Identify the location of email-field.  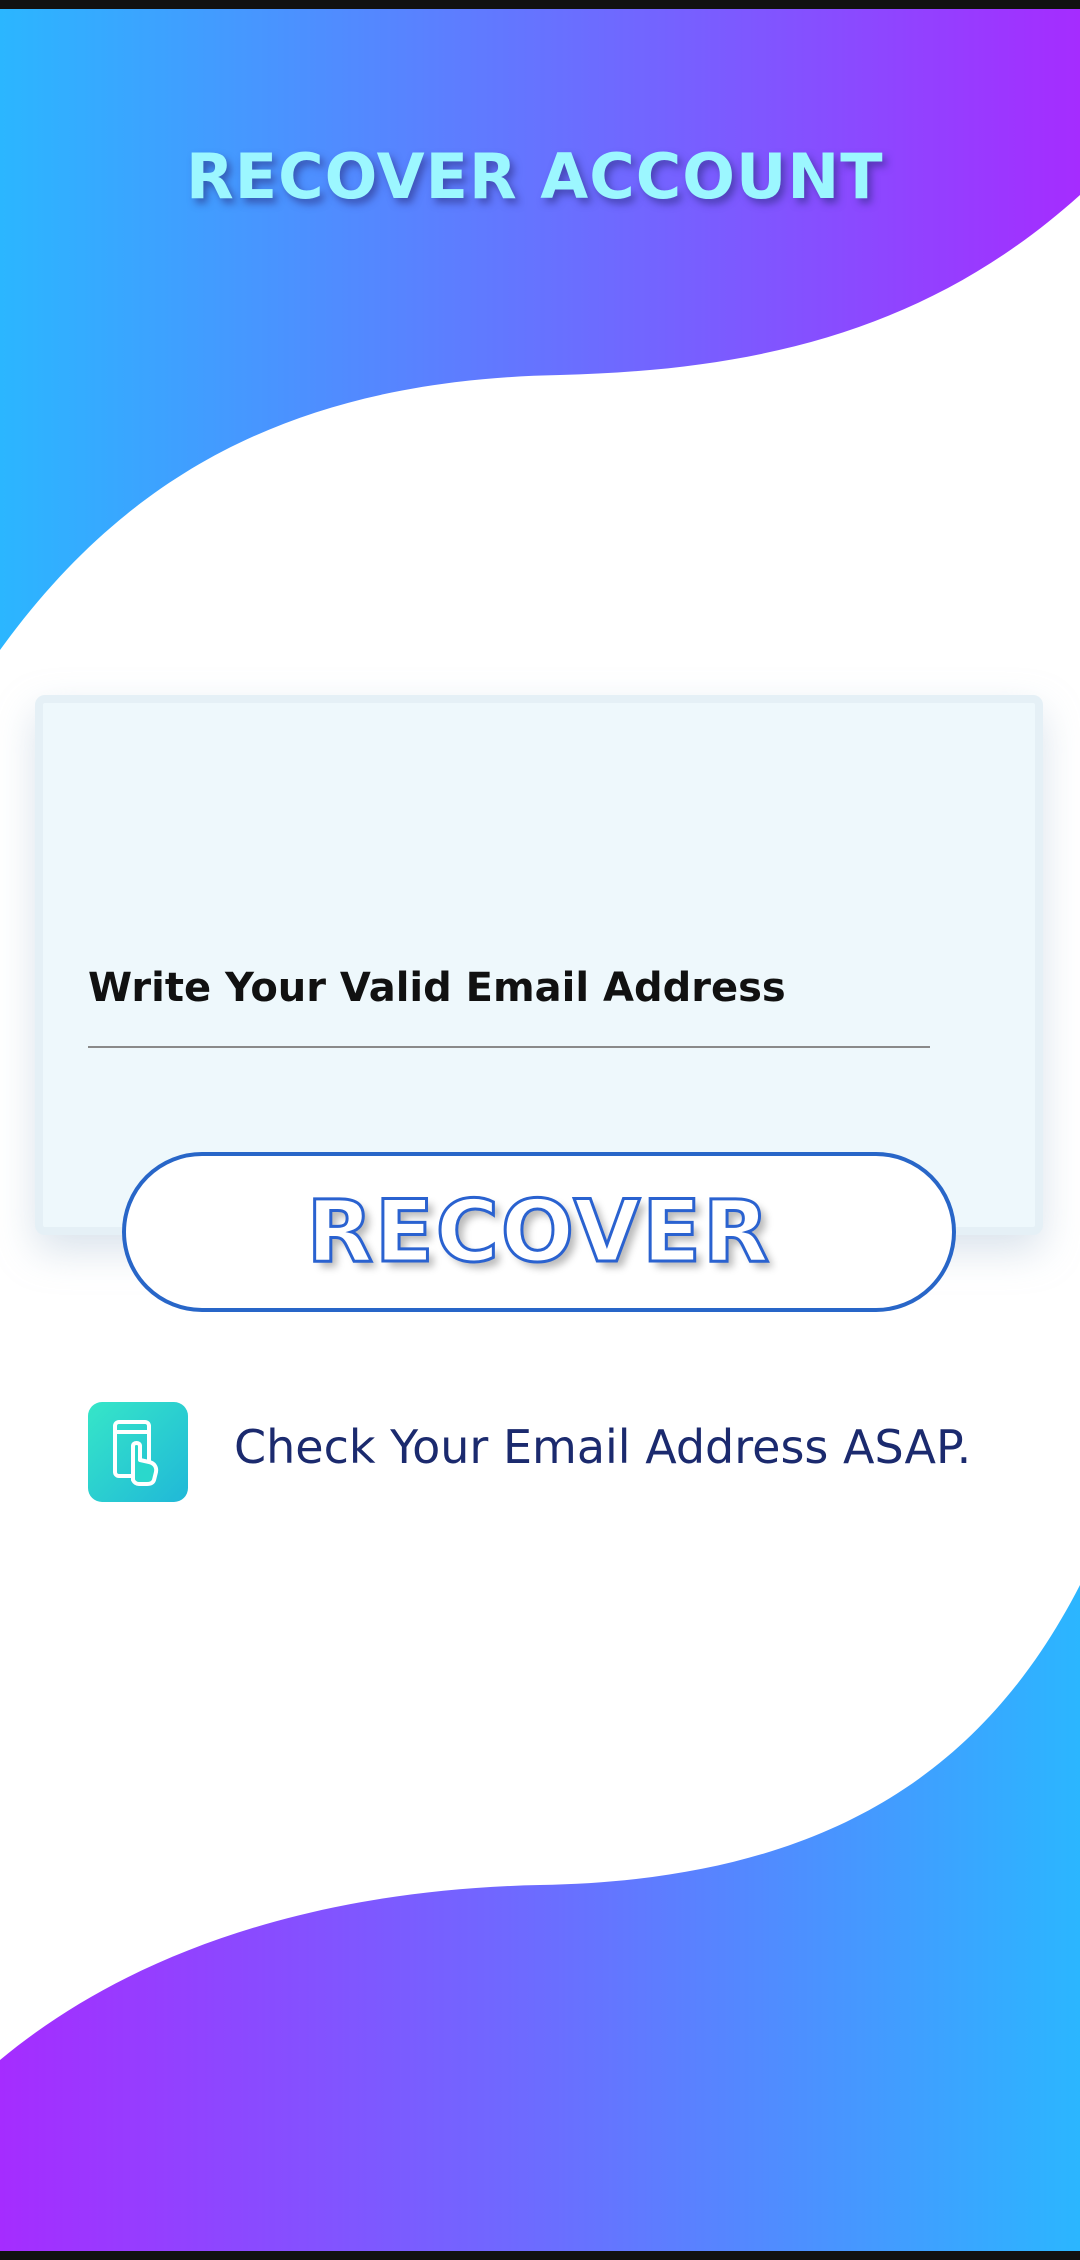
(509, 989).